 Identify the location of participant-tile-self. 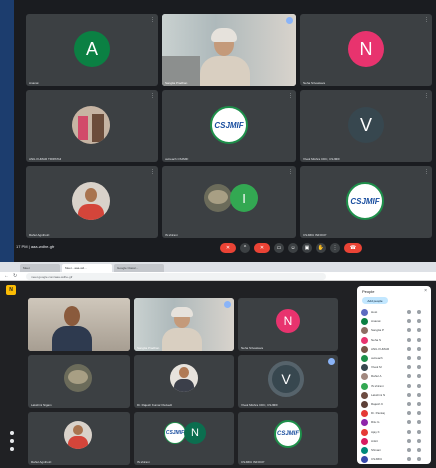
(79, 324).